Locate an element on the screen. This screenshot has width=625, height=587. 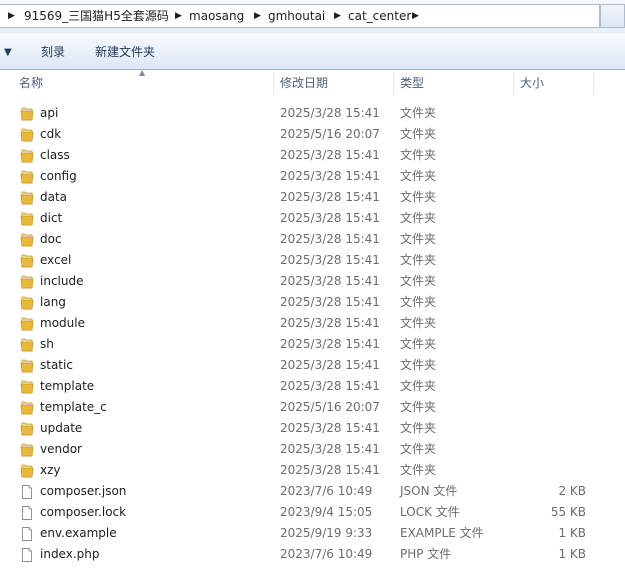
organize-dropdown-icon: ▼ is located at coordinates (8, 52).